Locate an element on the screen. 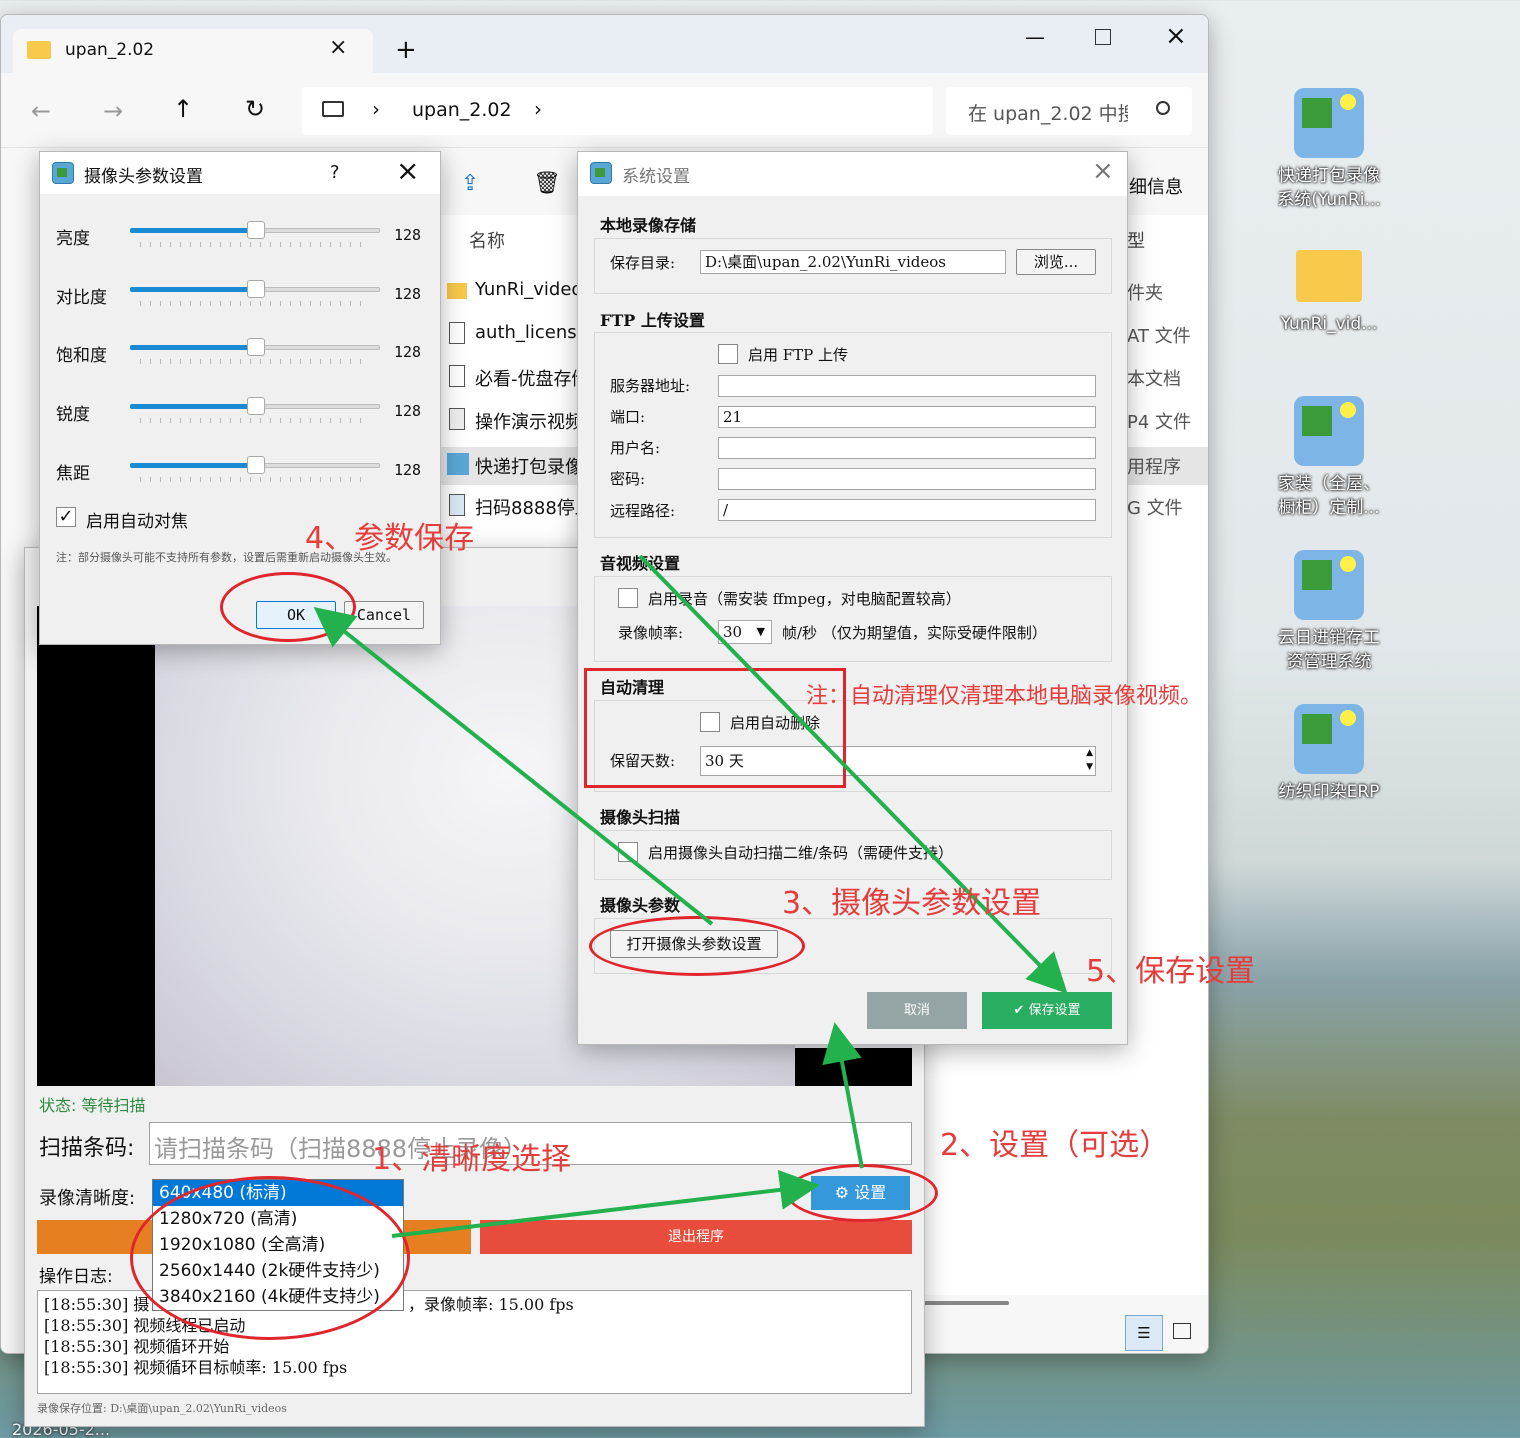  log-line: [18:55:30] 视频线程已启动 is located at coordinates (145, 1325).